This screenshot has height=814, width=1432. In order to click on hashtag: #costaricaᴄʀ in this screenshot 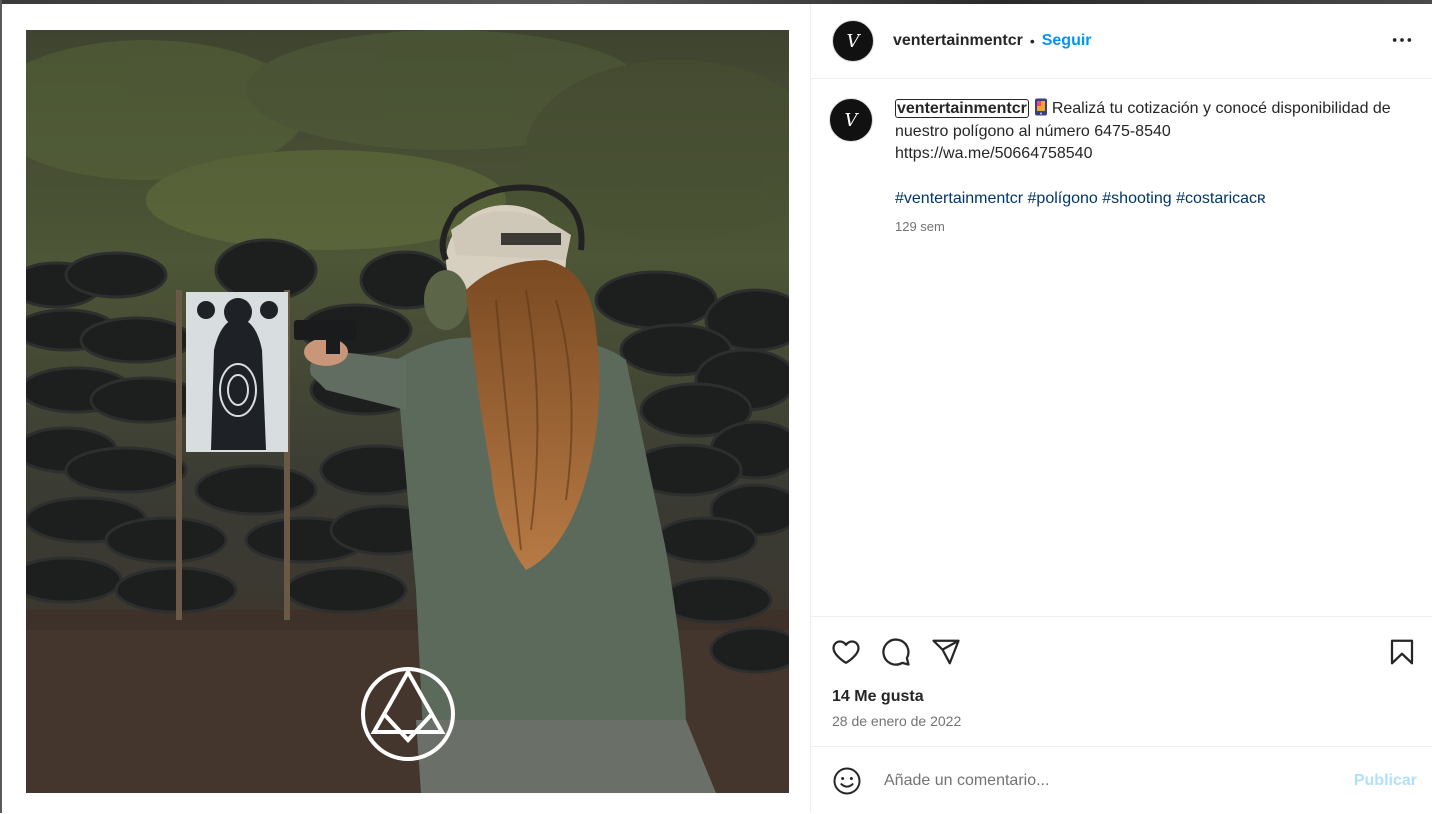, I will do `click(1221, 198)`.